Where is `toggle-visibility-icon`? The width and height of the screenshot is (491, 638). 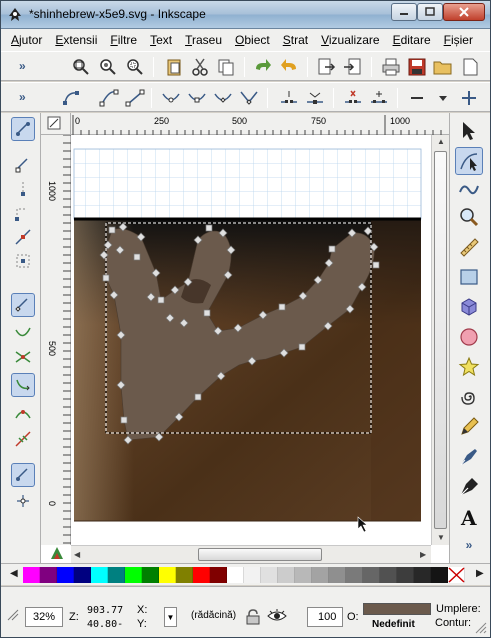 toggle-visibility-icon is located at coordinates (277, 617).